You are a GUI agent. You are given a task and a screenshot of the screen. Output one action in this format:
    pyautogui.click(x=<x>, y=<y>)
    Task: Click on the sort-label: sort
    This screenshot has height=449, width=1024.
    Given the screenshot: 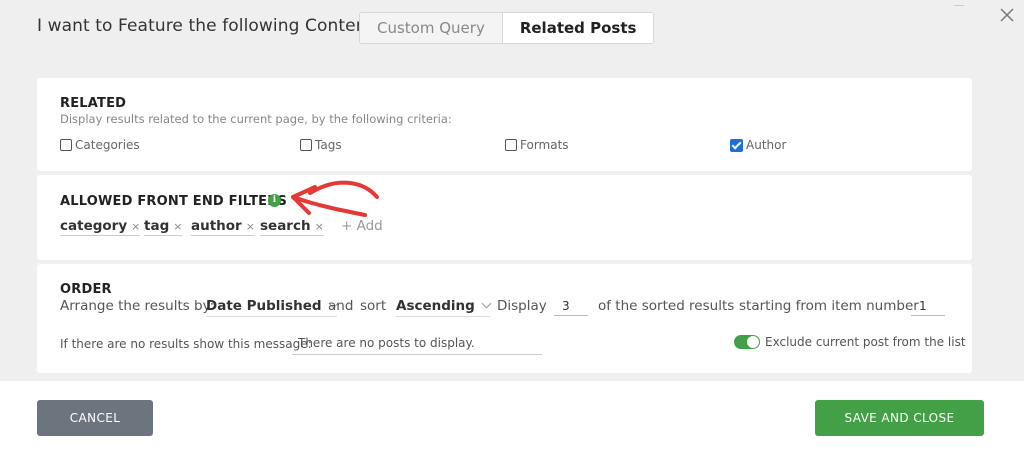 What is the action you would take?
    pyautogui.click(x=373, y=306)
    